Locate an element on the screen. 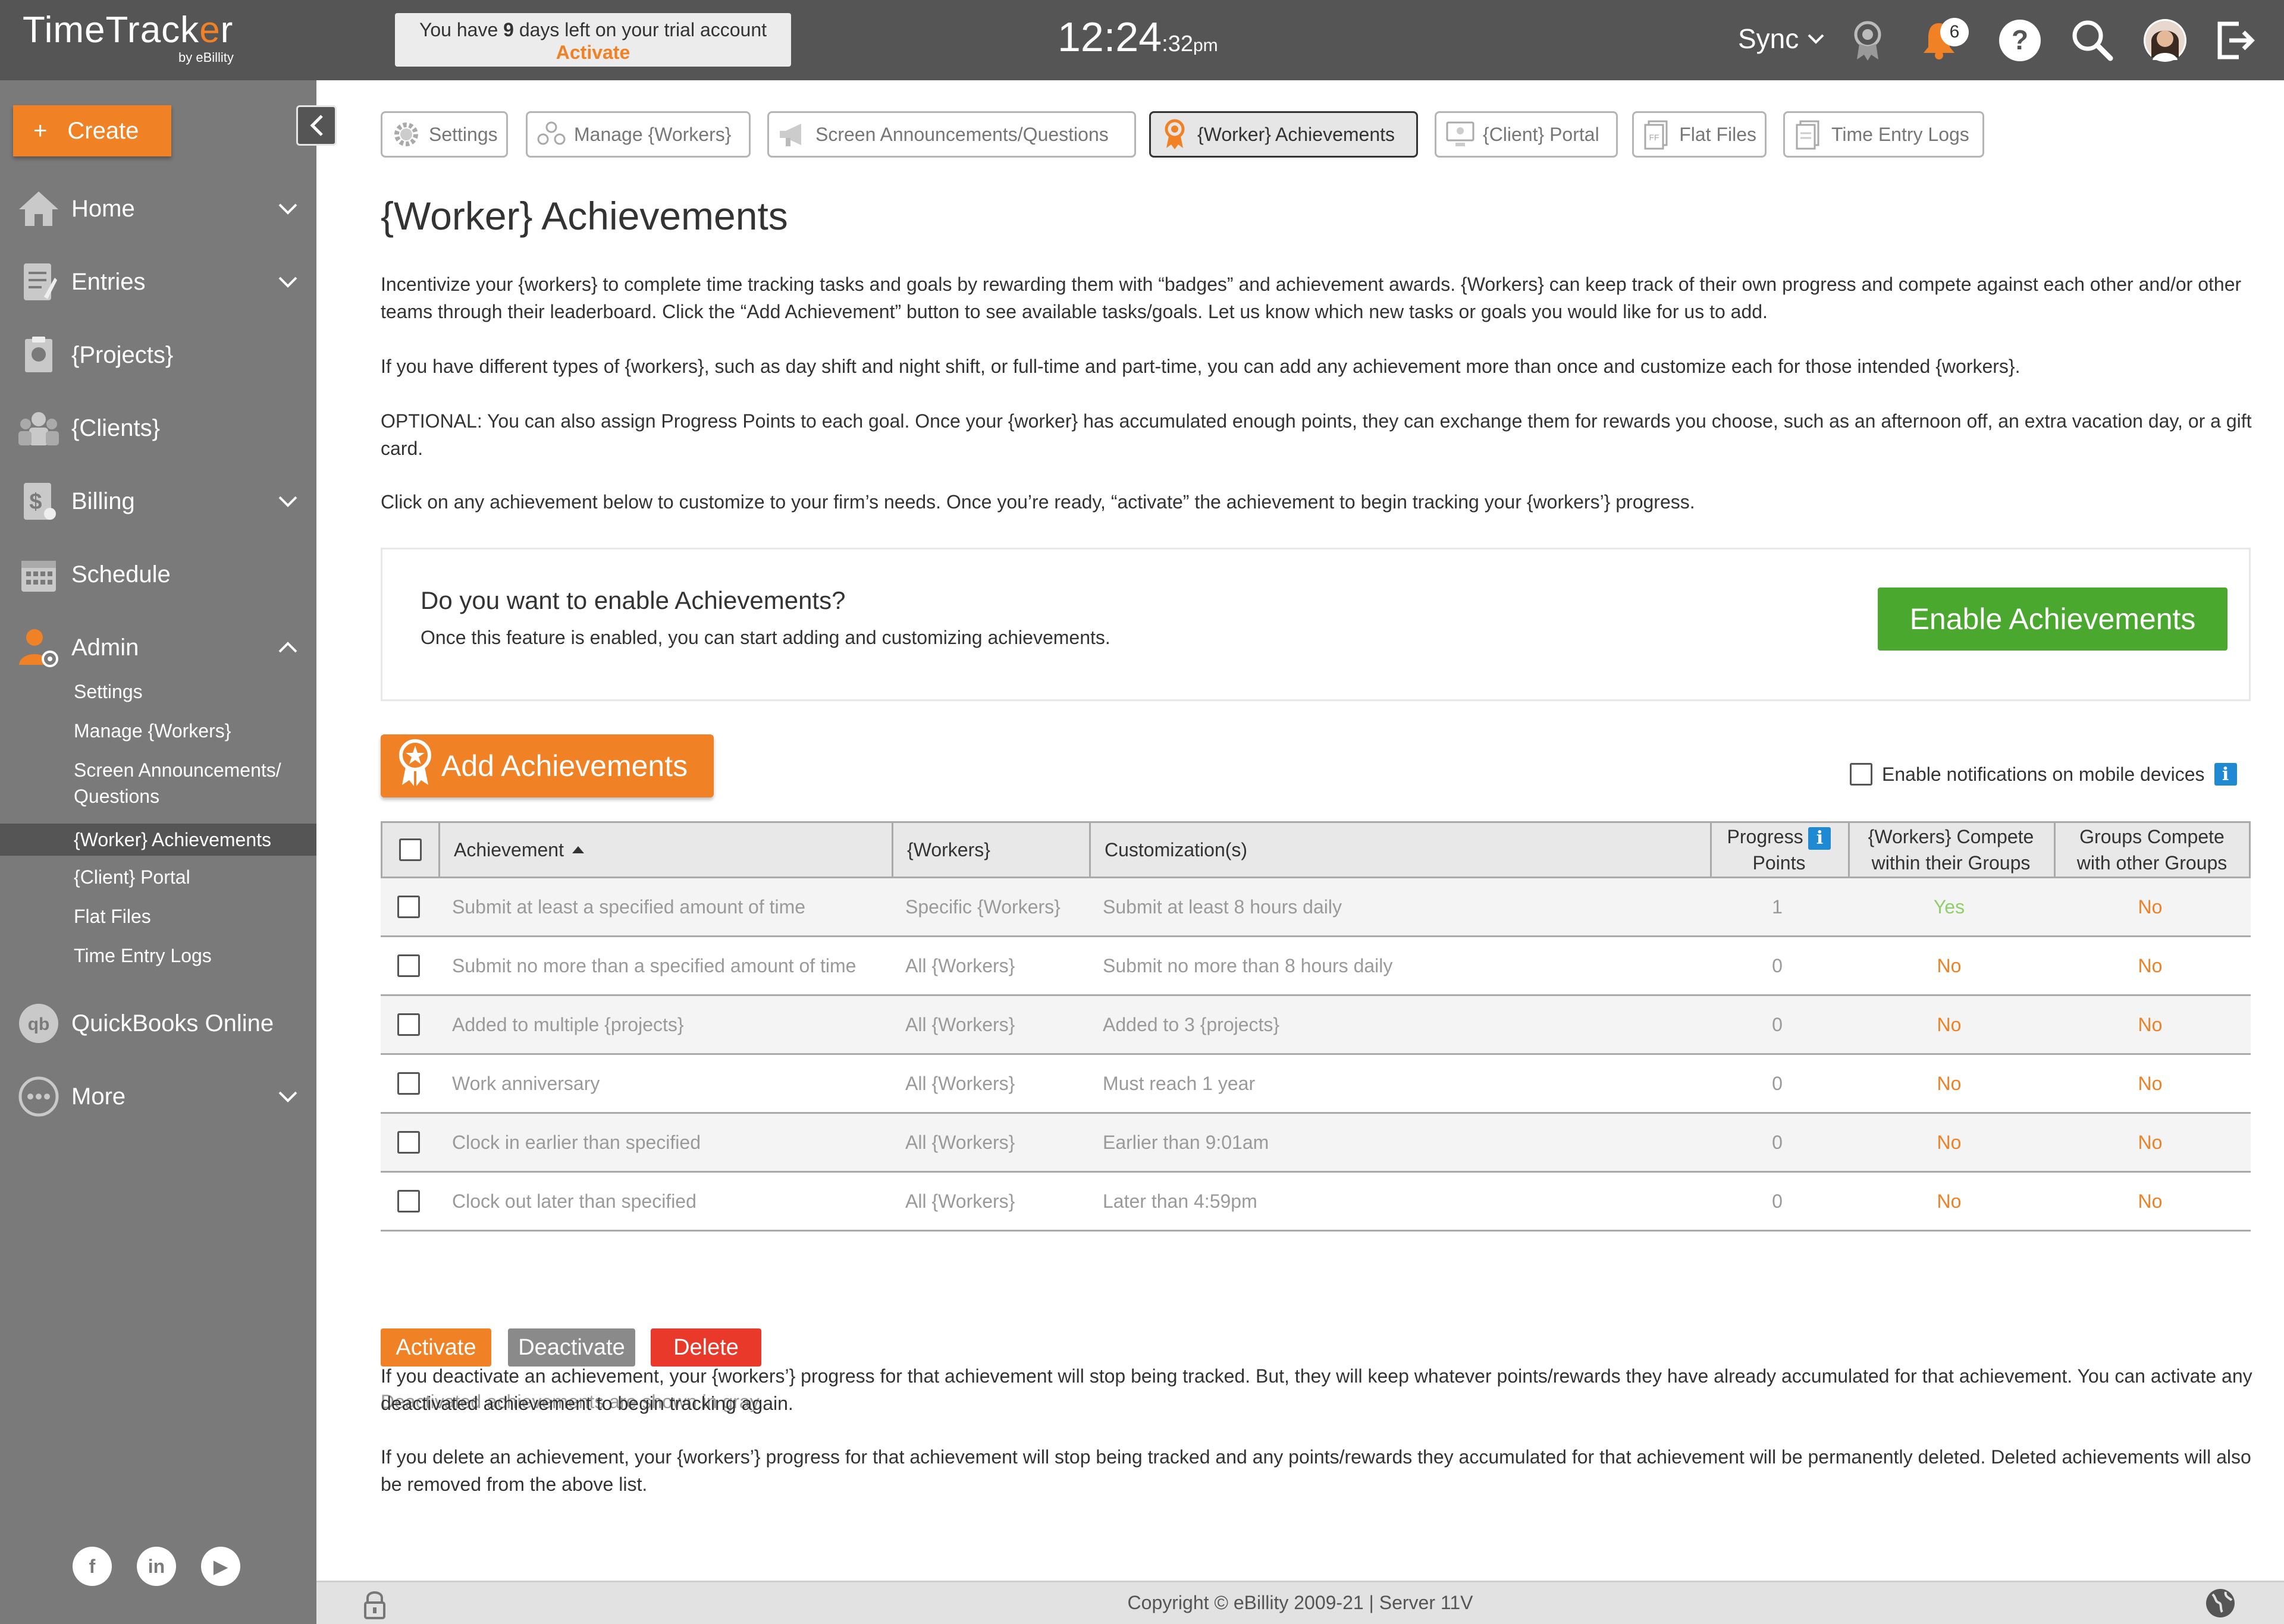 This screenshot has width=2284, height=1624. sidebar-item-label: Entries is located at coordinates (108, 281).